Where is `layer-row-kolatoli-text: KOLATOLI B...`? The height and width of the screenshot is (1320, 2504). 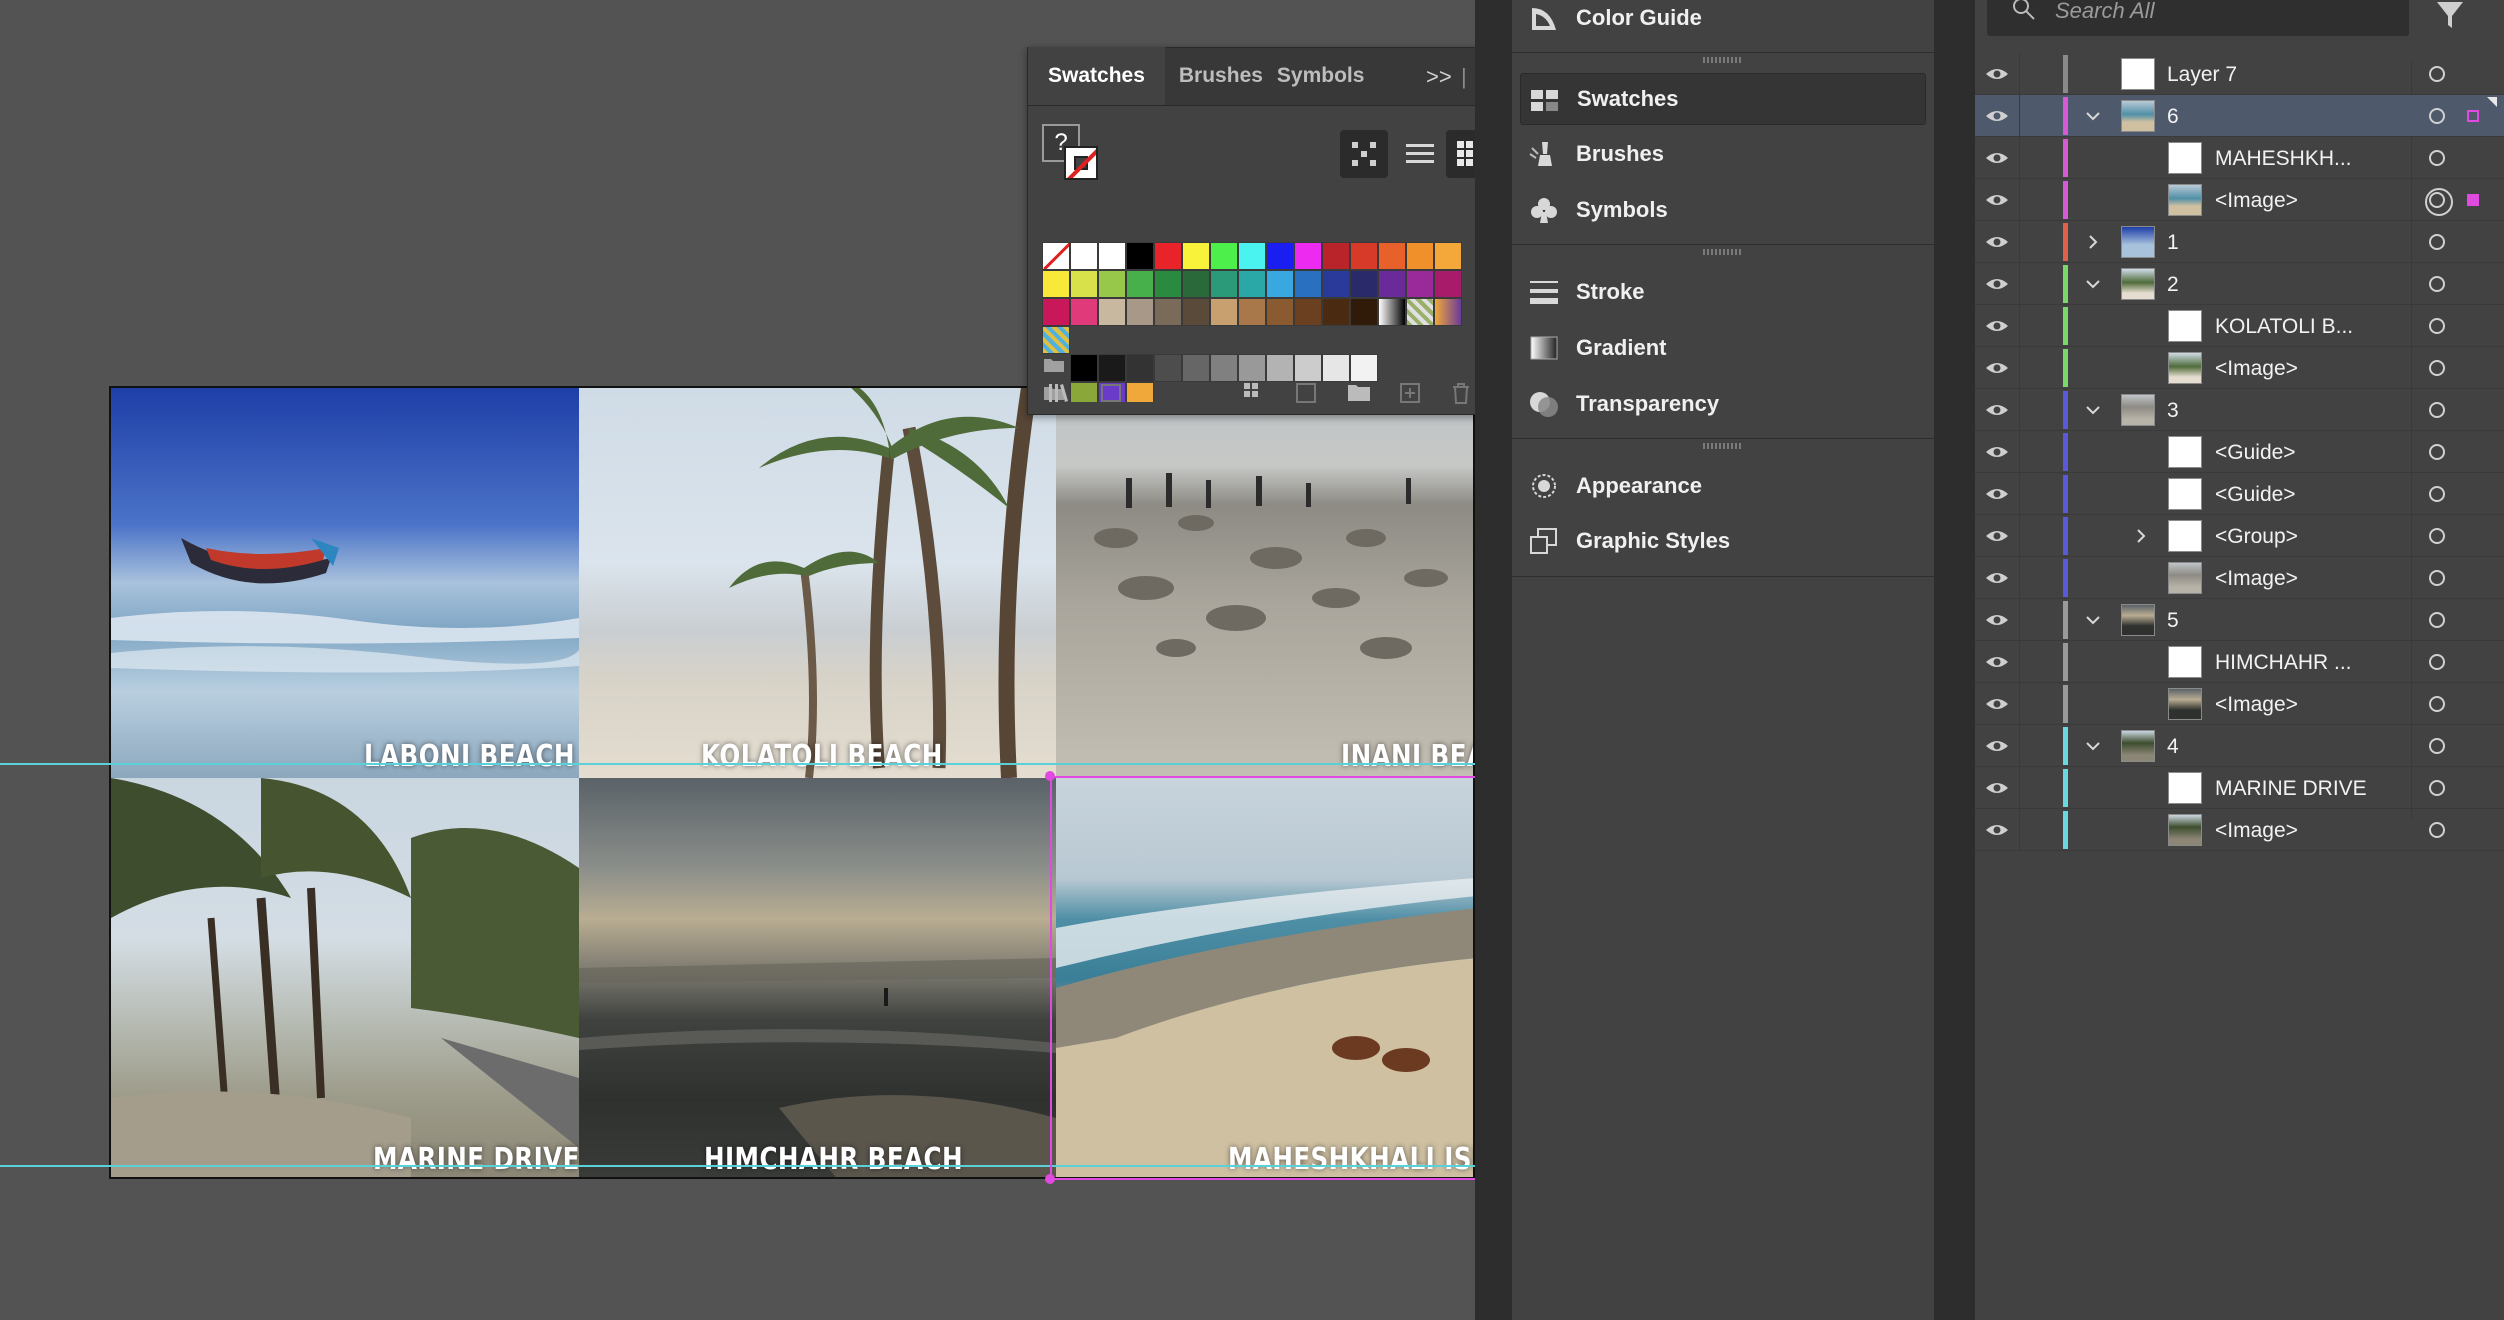 layer-row-kolatoli-text: KOLATOLI B... is located at coordinates (2239, 326).